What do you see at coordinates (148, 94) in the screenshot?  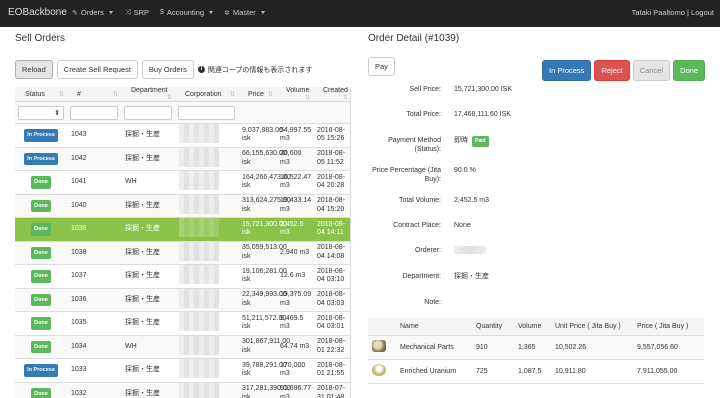 I see `col-department: Department ⇅` at bounding box center [148, 94].